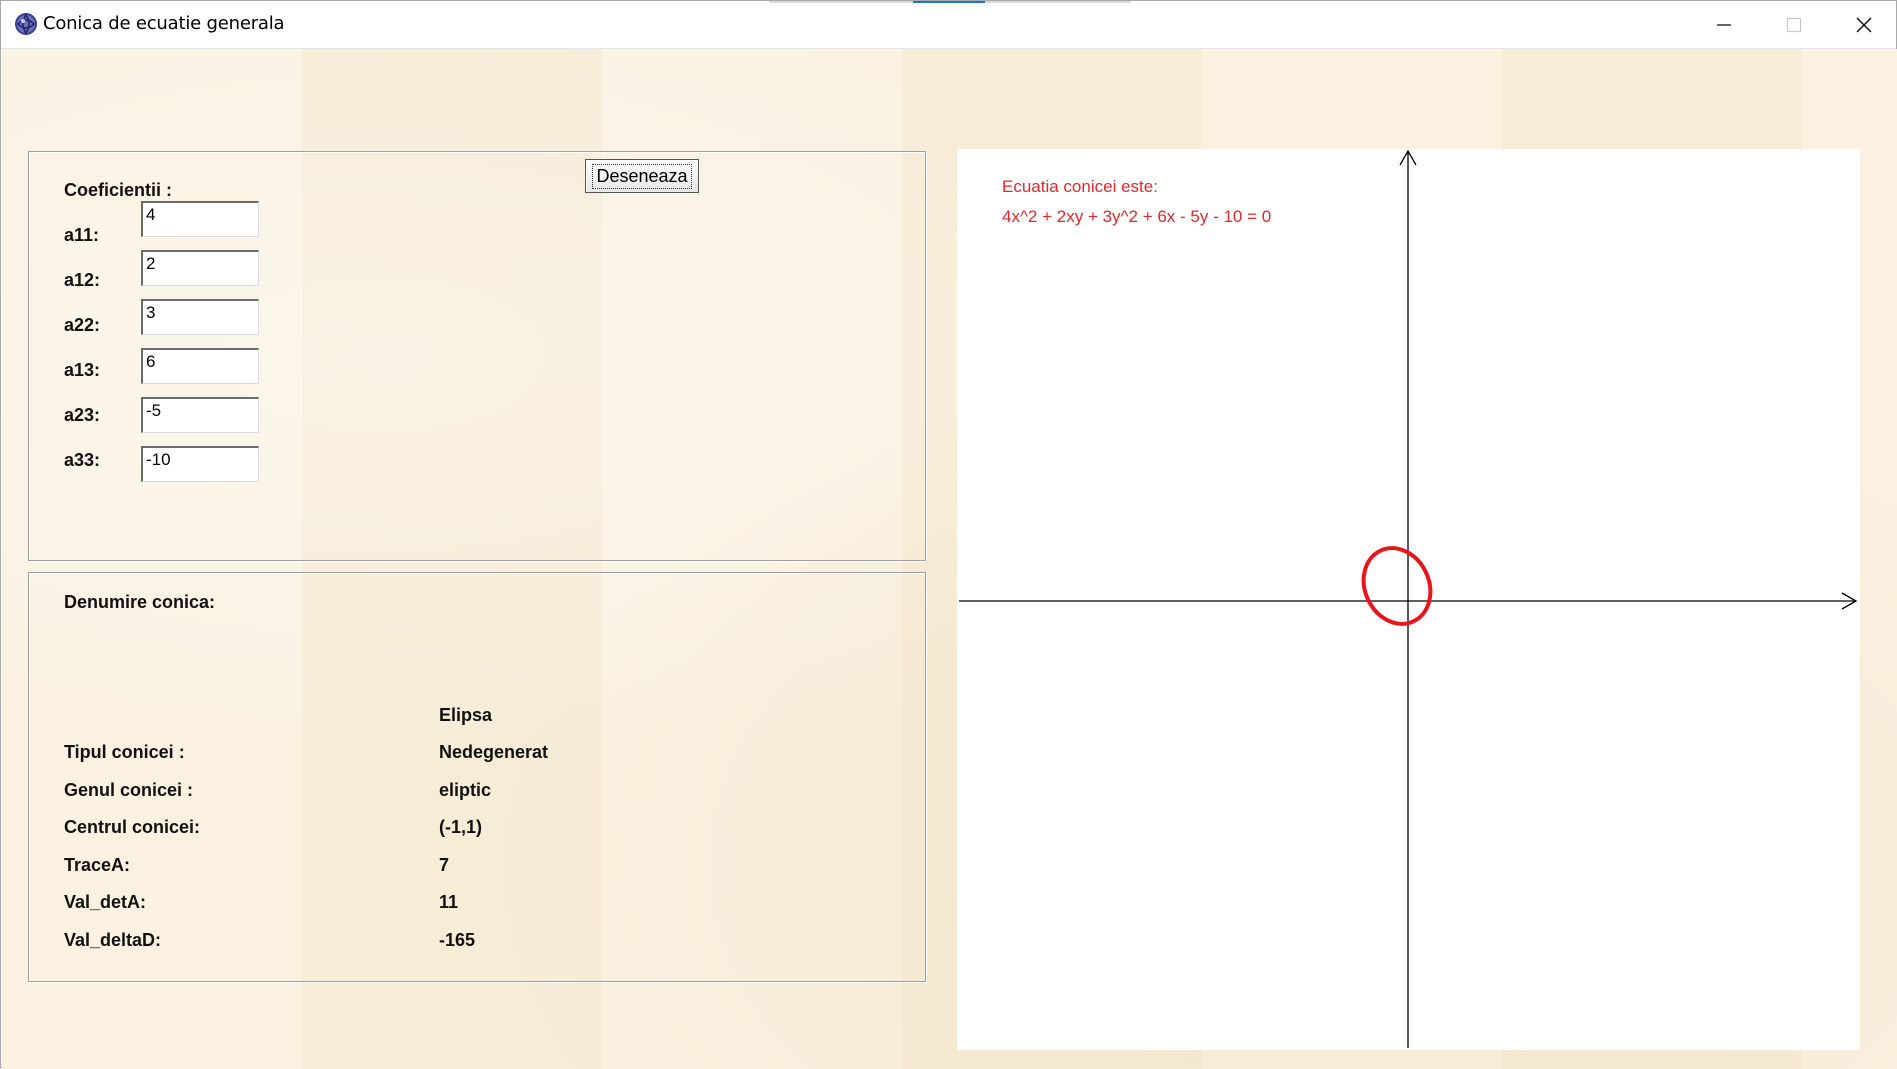 The width and height of the screenshot is (1897, 1069). What do you see at coordinates (82, 370) in the screenshot?
I see `a13-label: a13:` at bounding box center [82, 370].